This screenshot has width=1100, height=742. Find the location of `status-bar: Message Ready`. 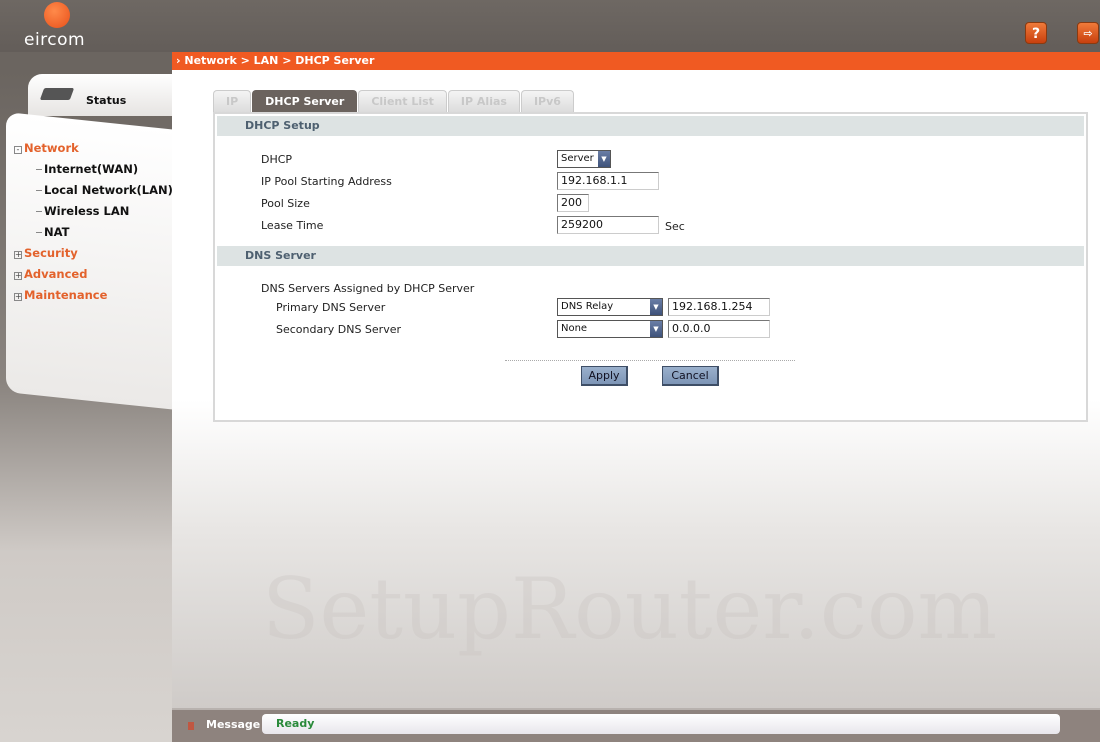

status-bar: Message Ready is located at coordinates (636, 725).